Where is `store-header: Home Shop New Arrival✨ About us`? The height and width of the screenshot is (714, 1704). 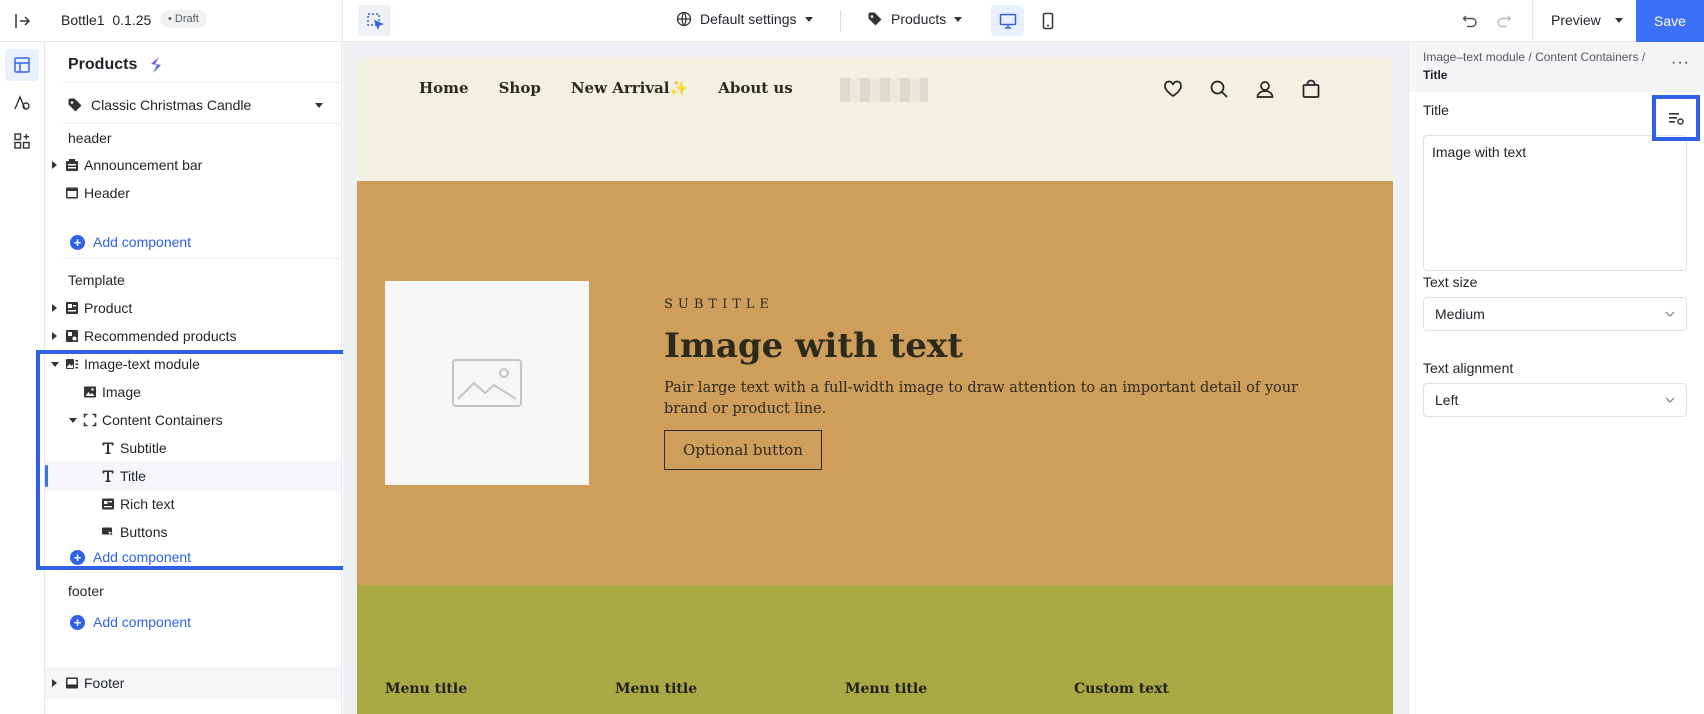
store-header: Home Shop New Arrival✨ About us is located at coordinates (875, 119).